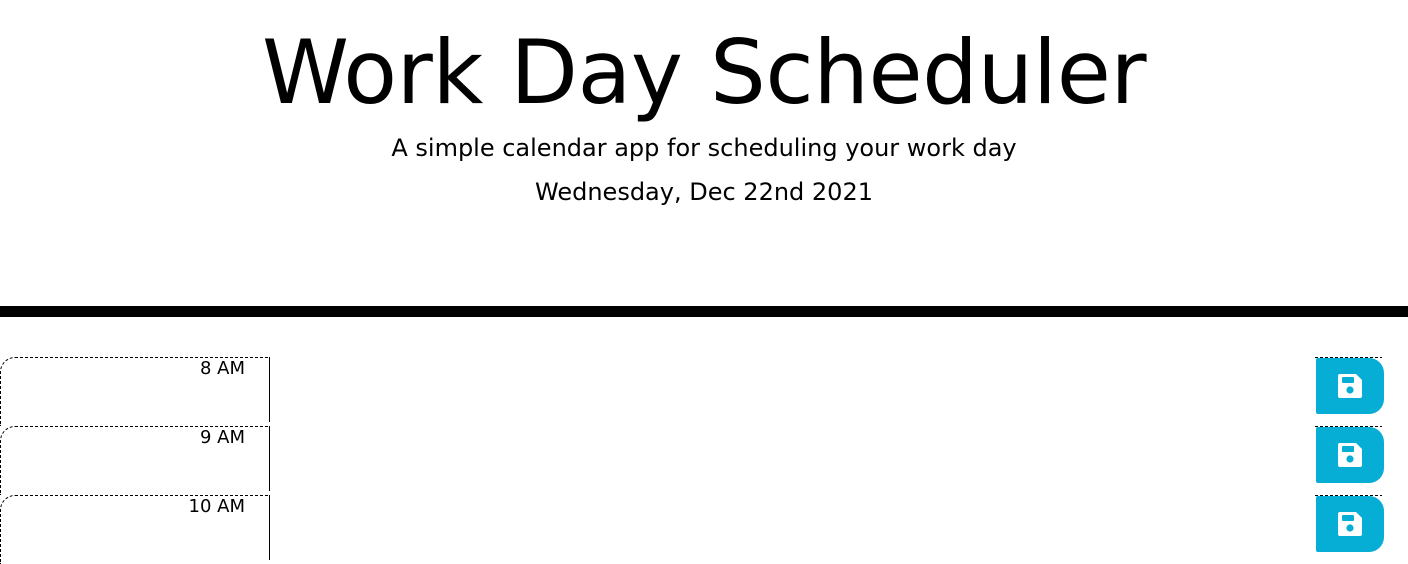  Describe the element at coordinates (222, 368) in the screenshot. I see `hour-label: 8 AM` at that location.